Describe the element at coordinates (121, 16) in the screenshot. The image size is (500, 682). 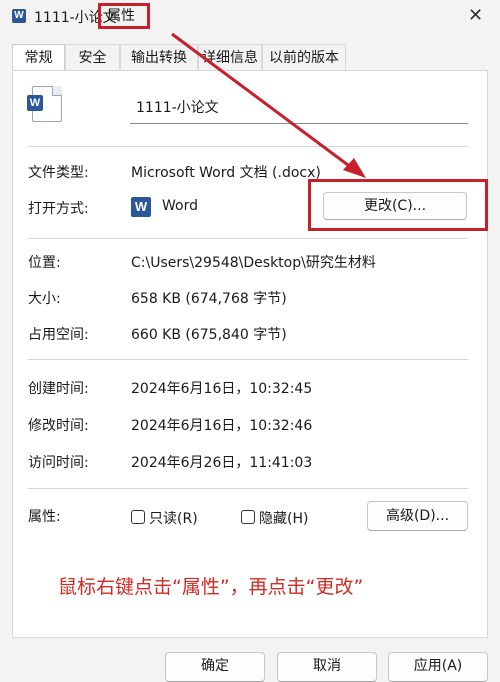
I see `window-title-suffix: 属性` at that location.